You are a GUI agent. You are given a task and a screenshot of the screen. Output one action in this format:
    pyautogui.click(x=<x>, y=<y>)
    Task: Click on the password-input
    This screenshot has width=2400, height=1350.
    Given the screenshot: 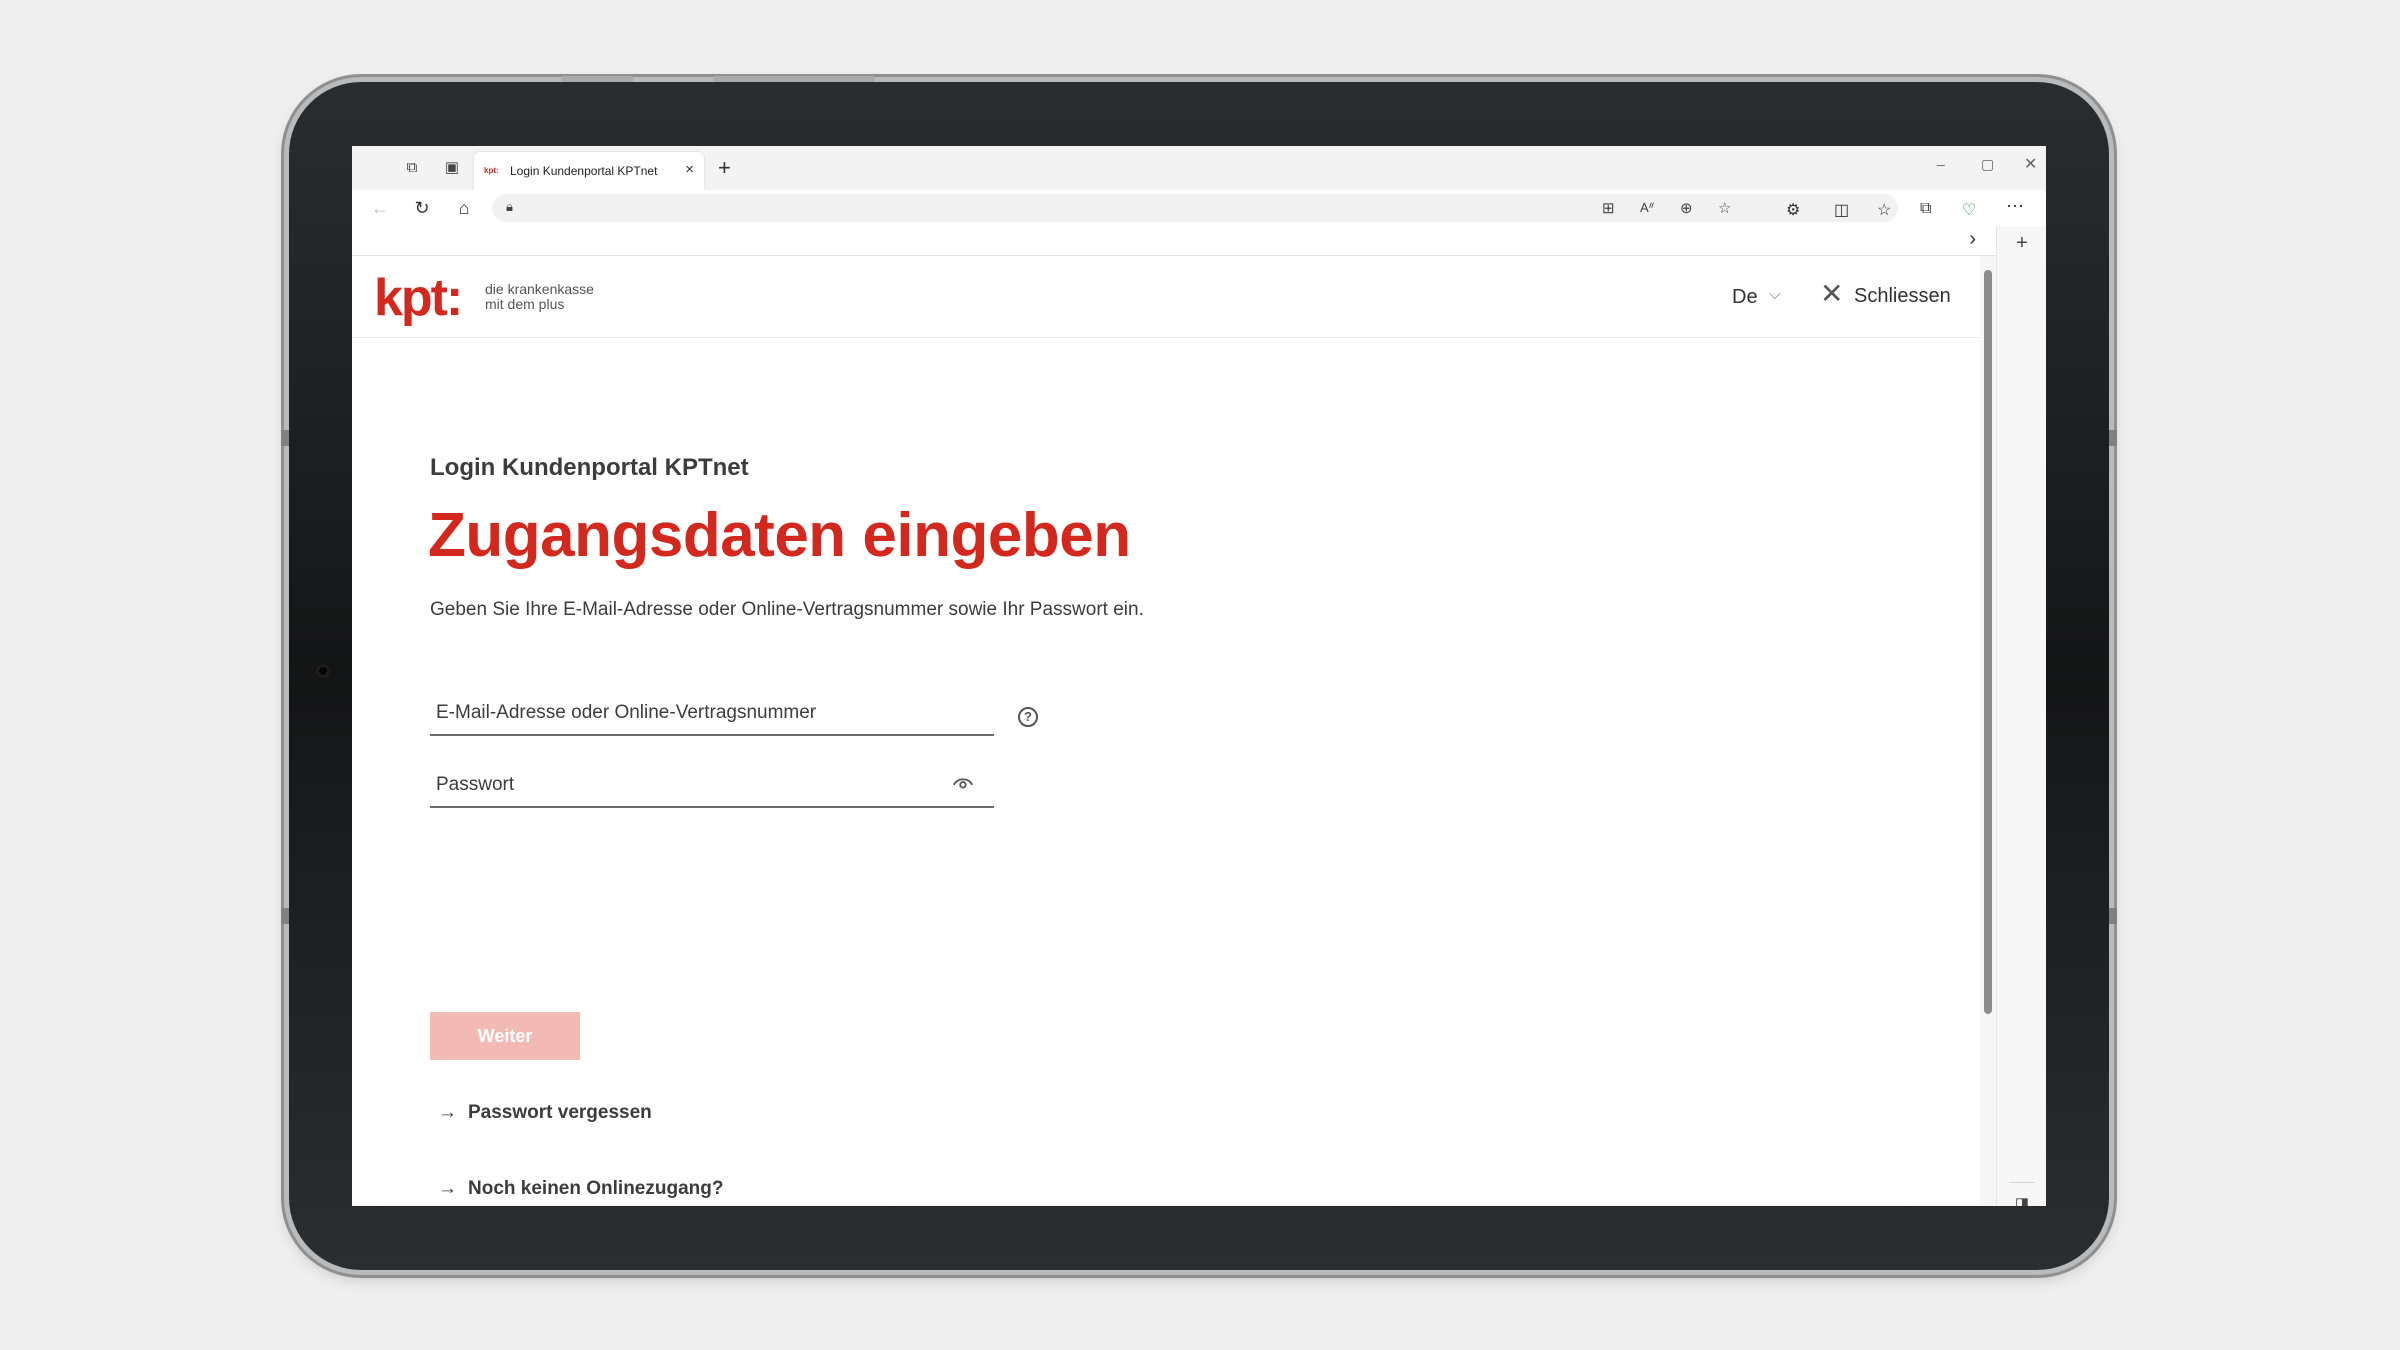 What is the action you would take?
    pyautogui.click(x=686, y=785)
    